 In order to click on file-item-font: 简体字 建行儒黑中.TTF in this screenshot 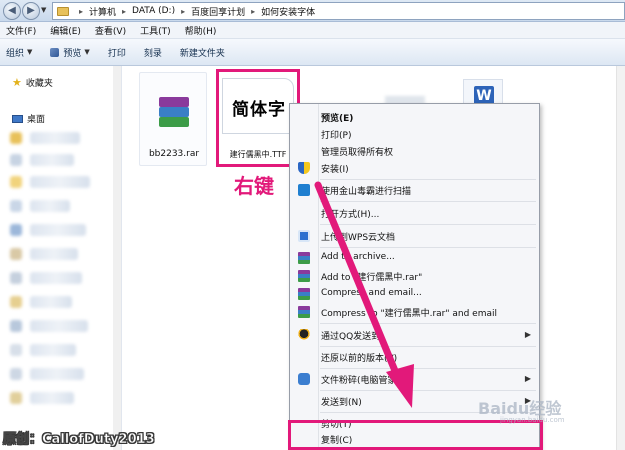, I will do `click(258, 118)`.